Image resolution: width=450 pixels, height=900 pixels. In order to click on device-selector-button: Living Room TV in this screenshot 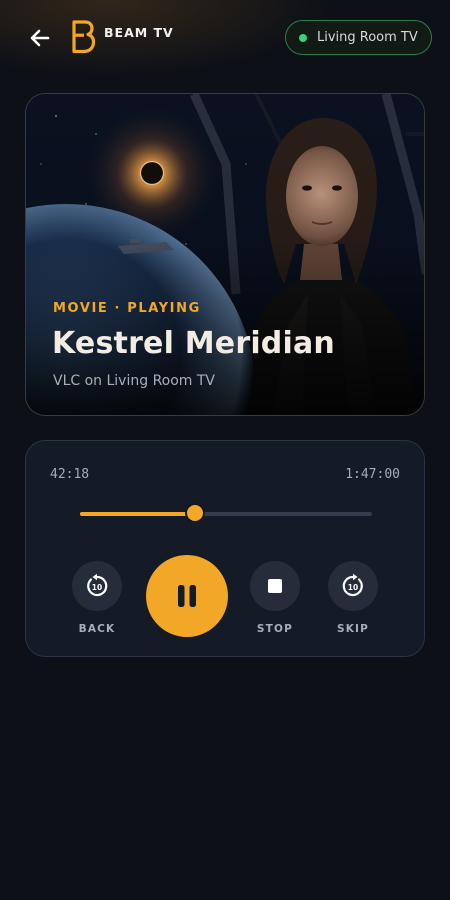, I will do `click(358, 37)`.